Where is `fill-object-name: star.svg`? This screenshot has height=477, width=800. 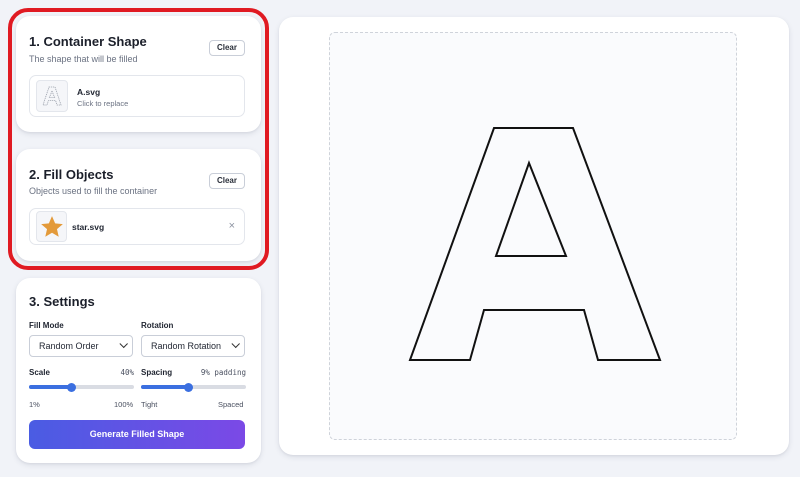 fill-object-name: star.svg is located at coordinates (88, 227).